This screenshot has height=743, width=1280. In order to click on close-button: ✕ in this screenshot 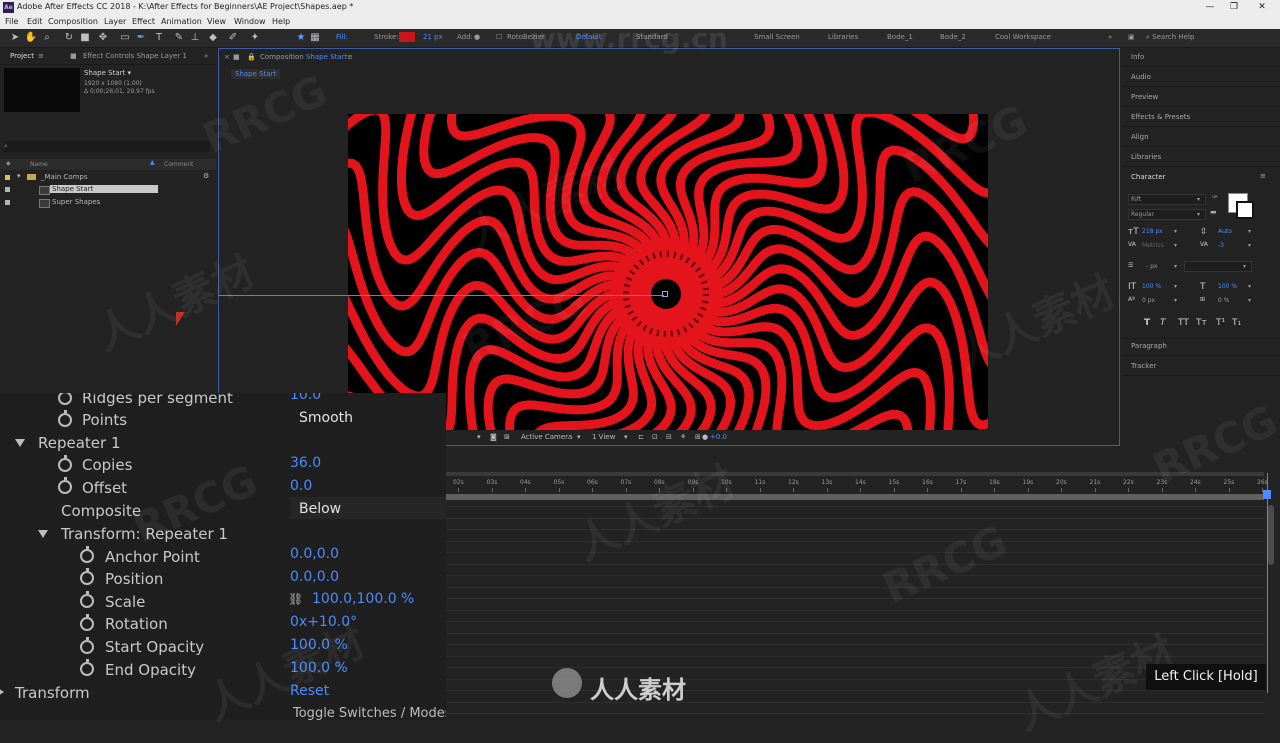, I will do `click(1262, 7)`.